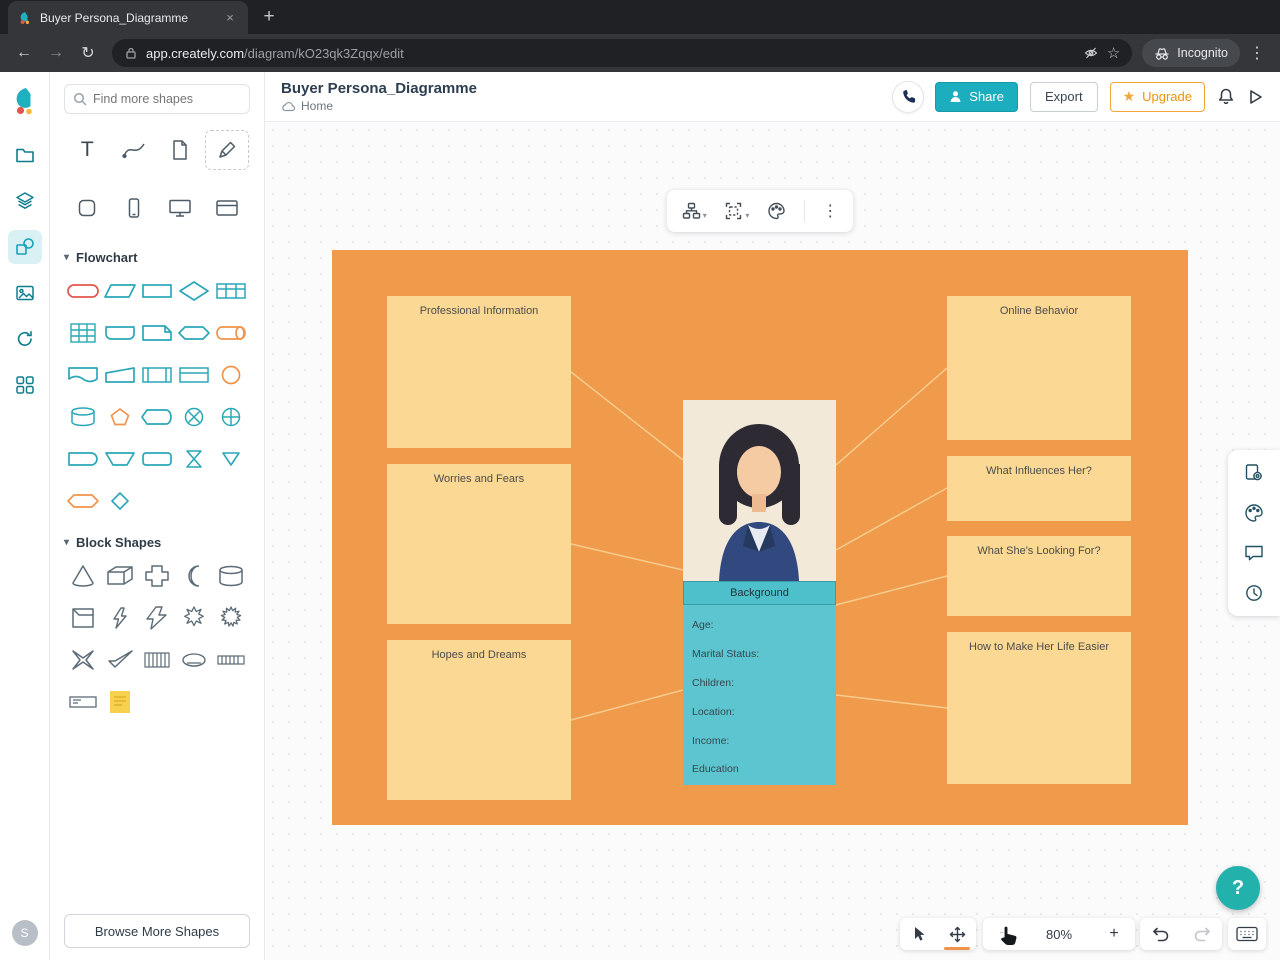 The image size is (1280, 960). What do you see at coordinates (379, 106) in the screenshot?
I see `breadcrumb: Home` at bounding box center [379, 106].